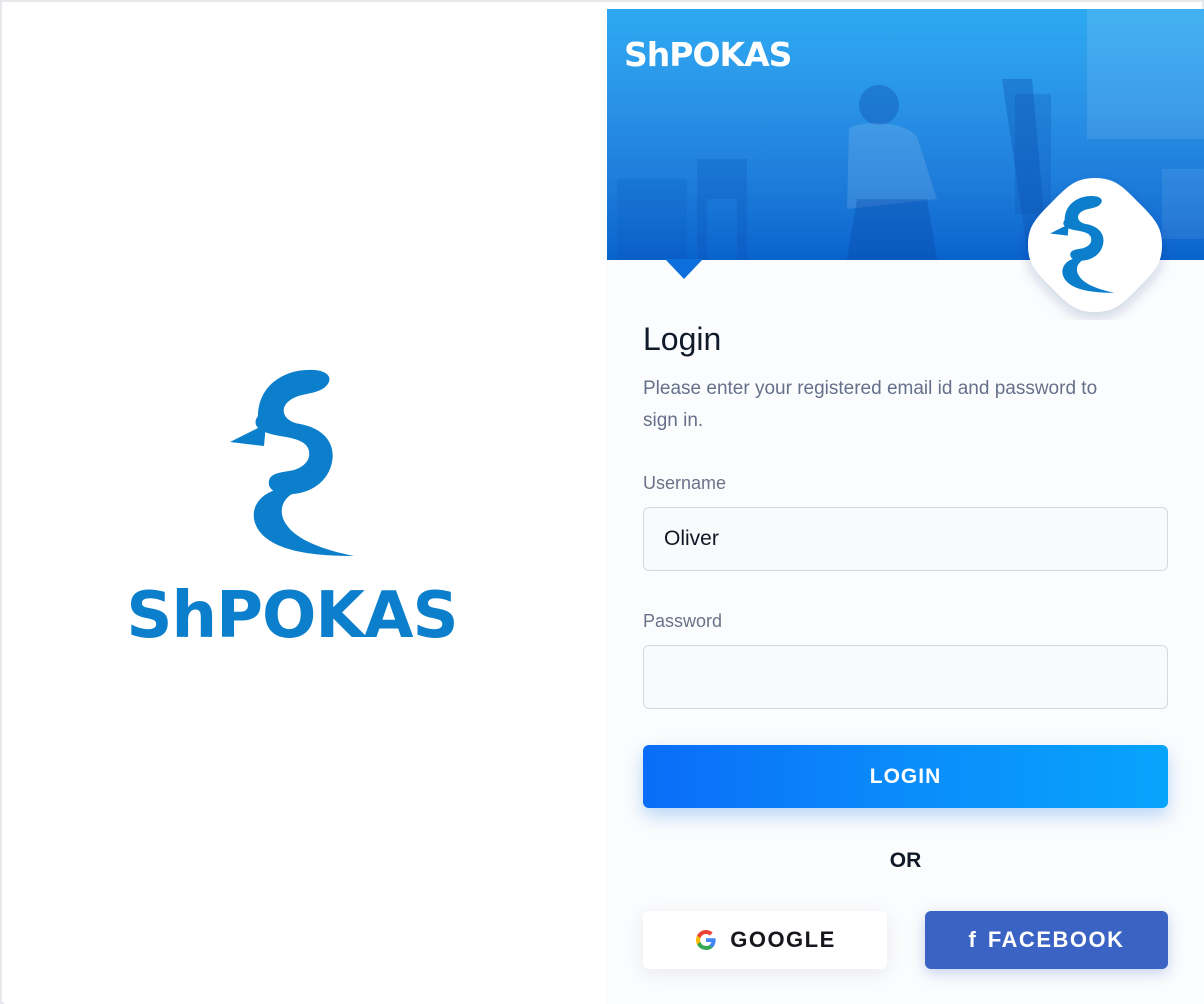  I want to click on app-badge-icon, so click(1095, 245).